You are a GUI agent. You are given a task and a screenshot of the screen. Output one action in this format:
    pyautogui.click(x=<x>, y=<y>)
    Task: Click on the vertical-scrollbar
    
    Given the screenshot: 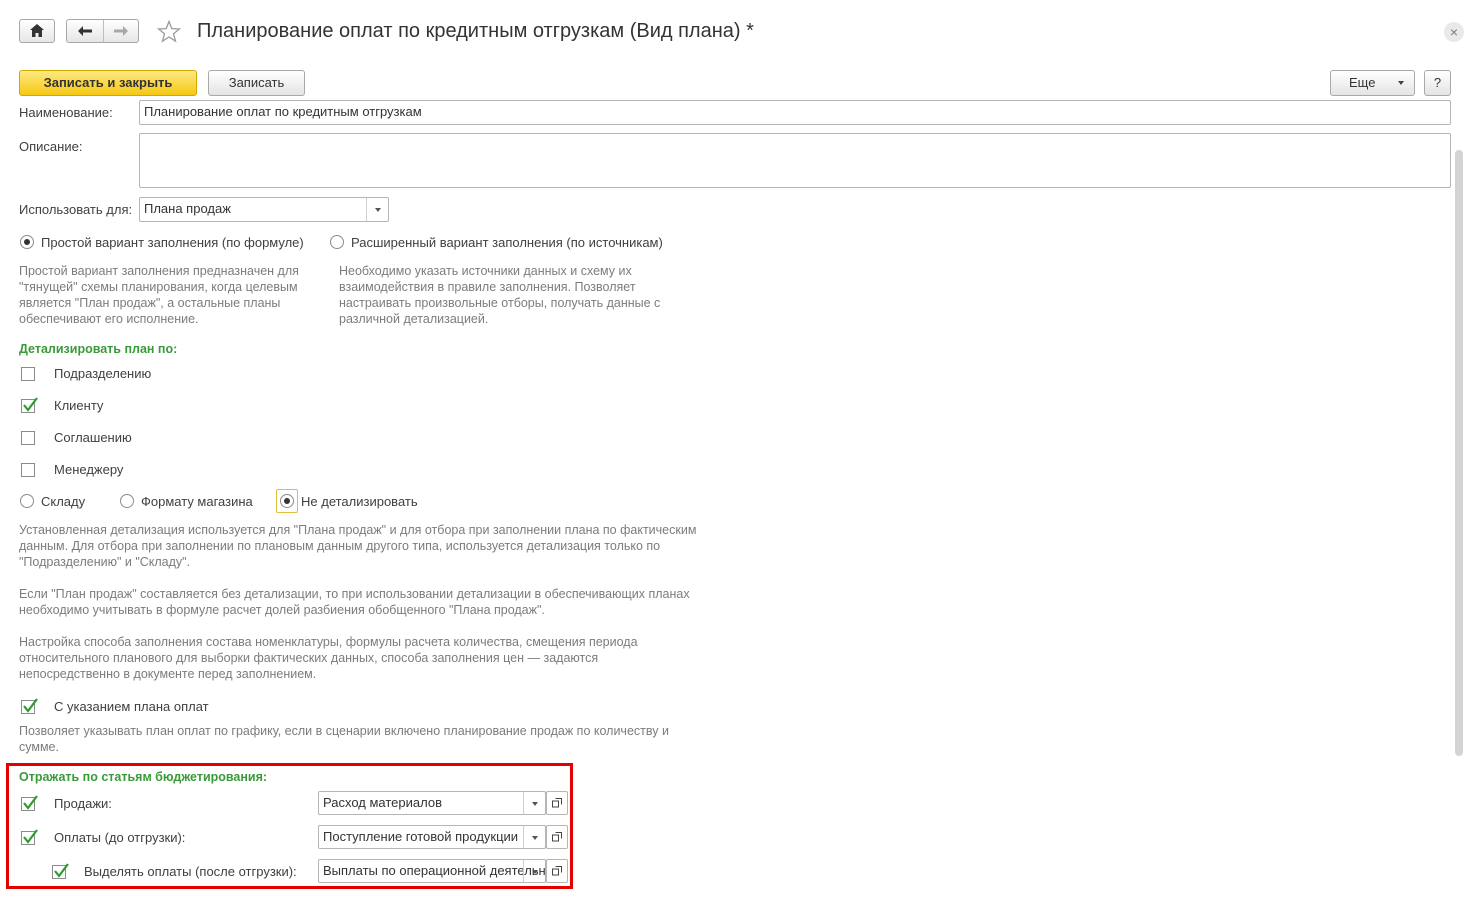 What is the action you would take?
    pyautogui.click(x=1459, y=453)
    